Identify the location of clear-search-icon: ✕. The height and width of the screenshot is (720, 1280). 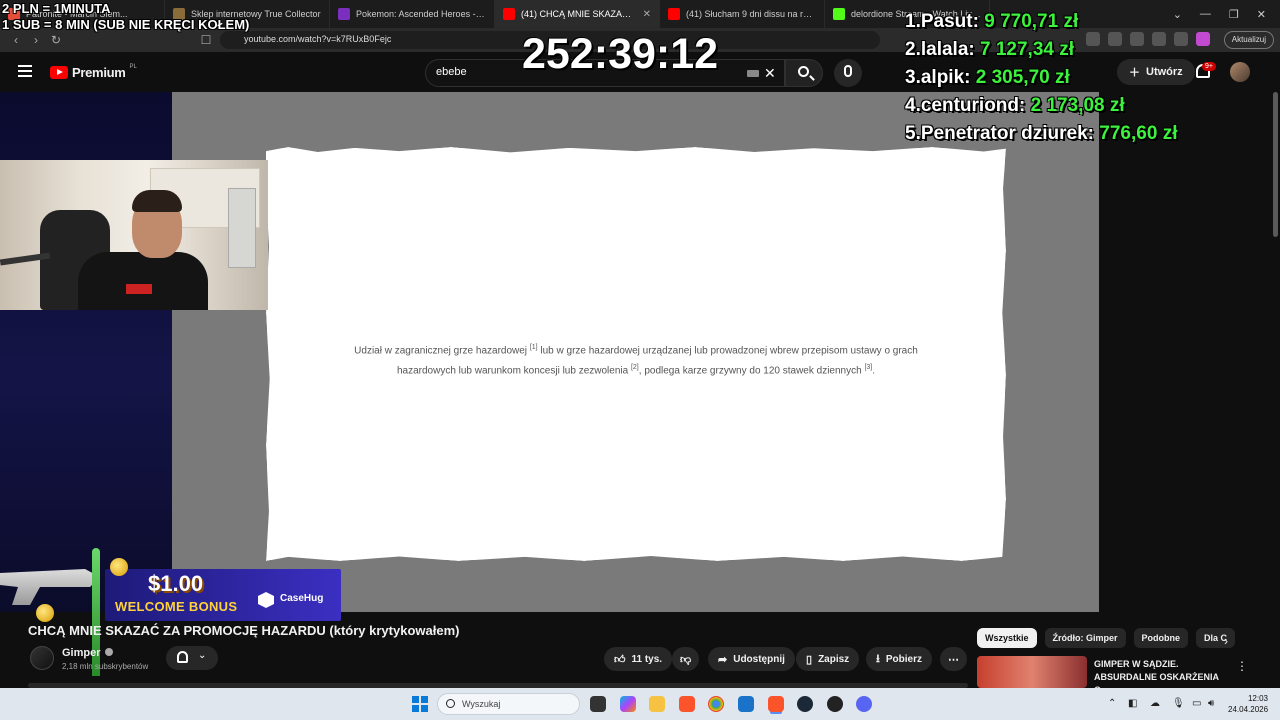
(770, 73).